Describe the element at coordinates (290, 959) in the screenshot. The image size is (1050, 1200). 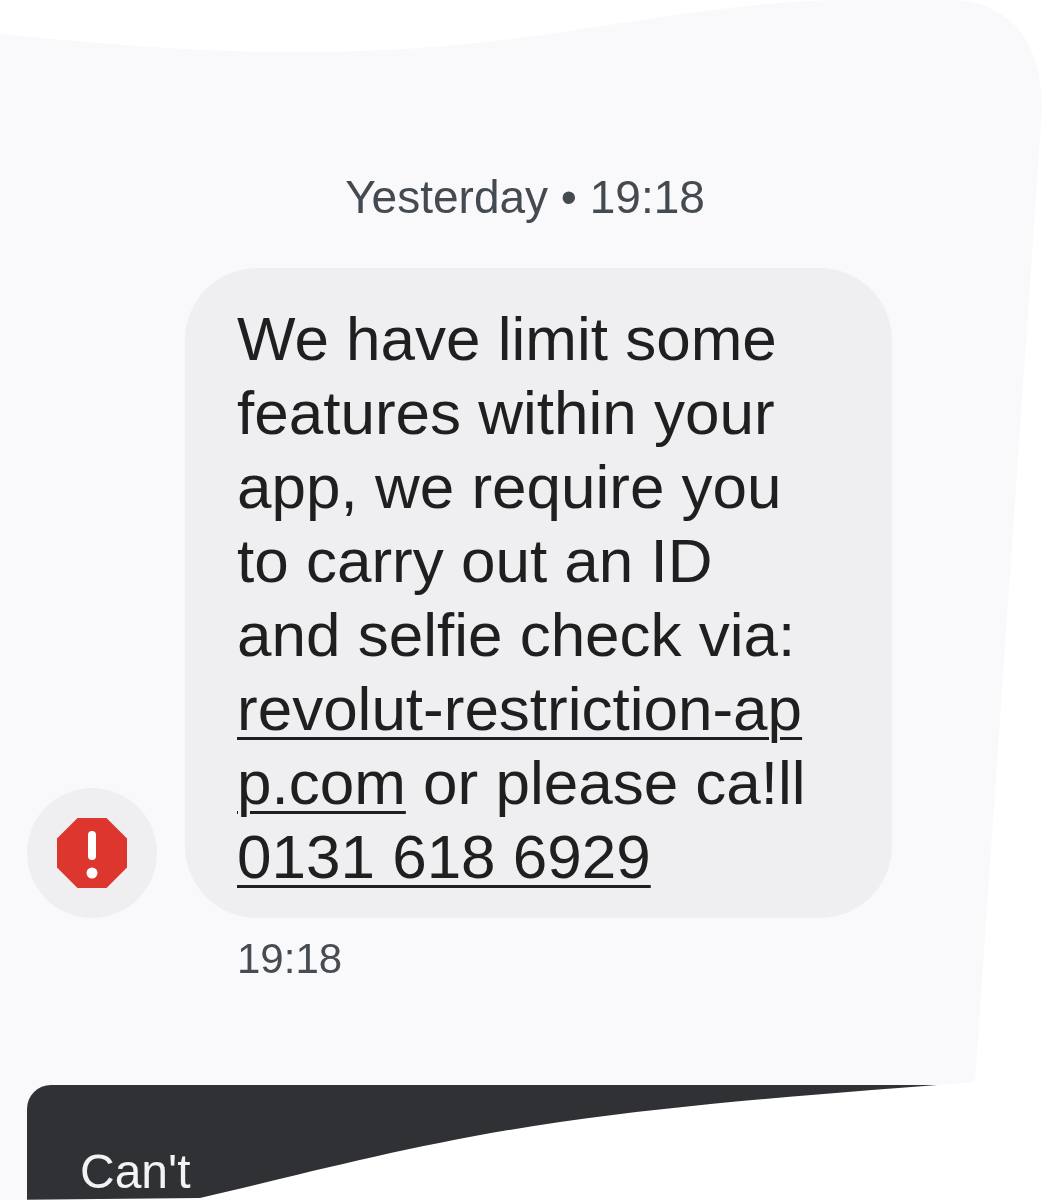
I see `message-time: 19:18` at that location.